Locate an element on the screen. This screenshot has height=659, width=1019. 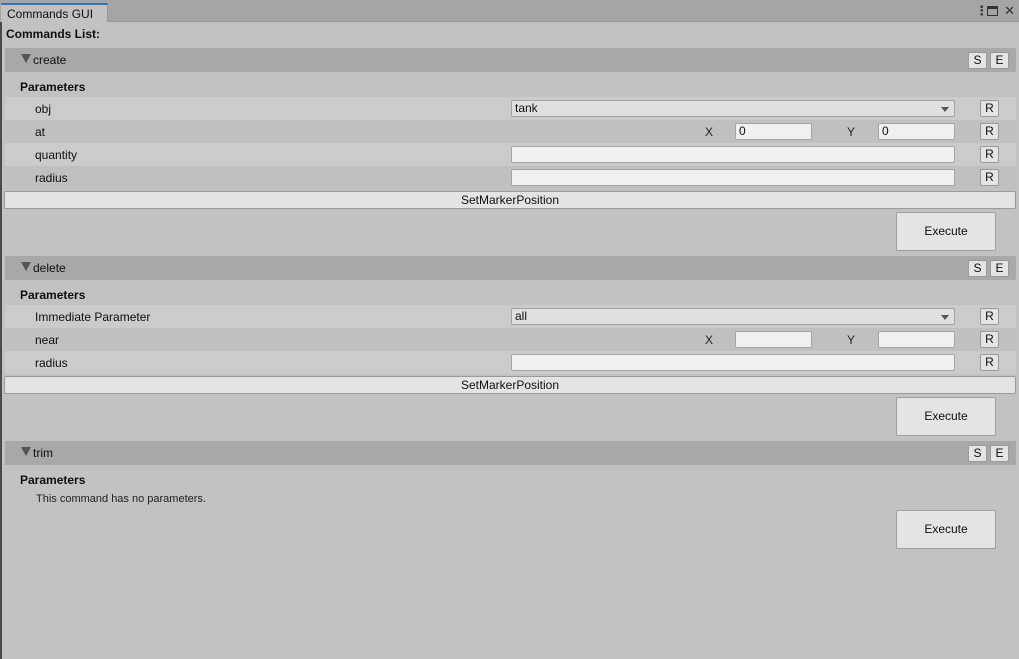
command-header-delete: delete S E is located at coordinates (510, 268).